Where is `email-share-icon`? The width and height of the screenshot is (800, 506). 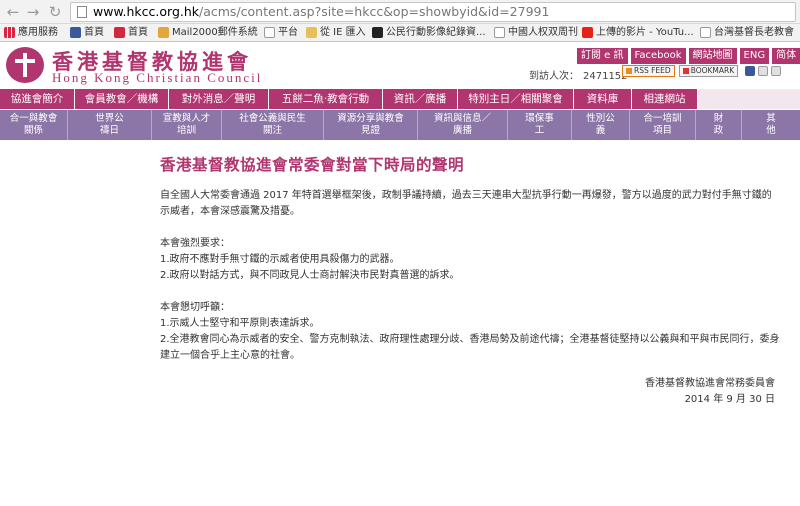 email-share-icon is located at coordinates (763, 71).